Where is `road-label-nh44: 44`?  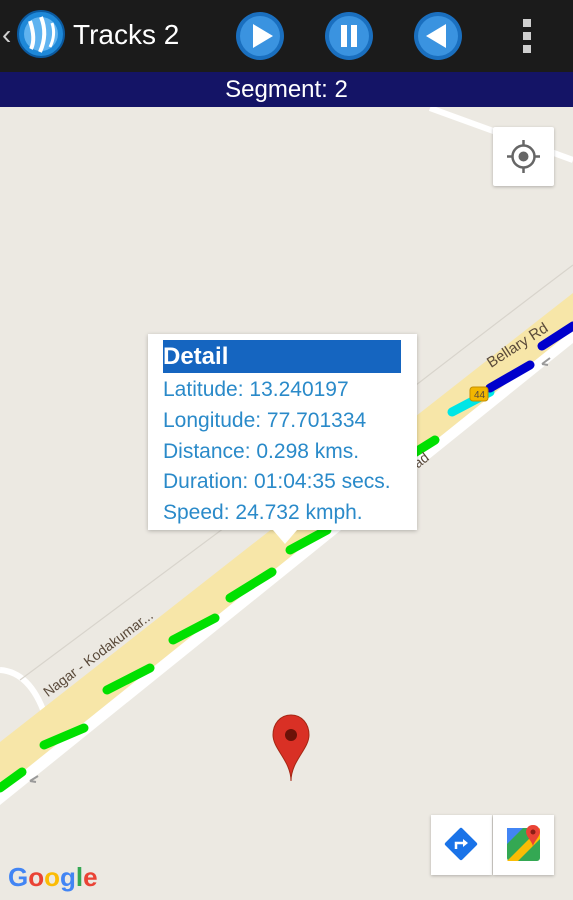 road-label-nh44: 44 is located at coordinates (480, 395).